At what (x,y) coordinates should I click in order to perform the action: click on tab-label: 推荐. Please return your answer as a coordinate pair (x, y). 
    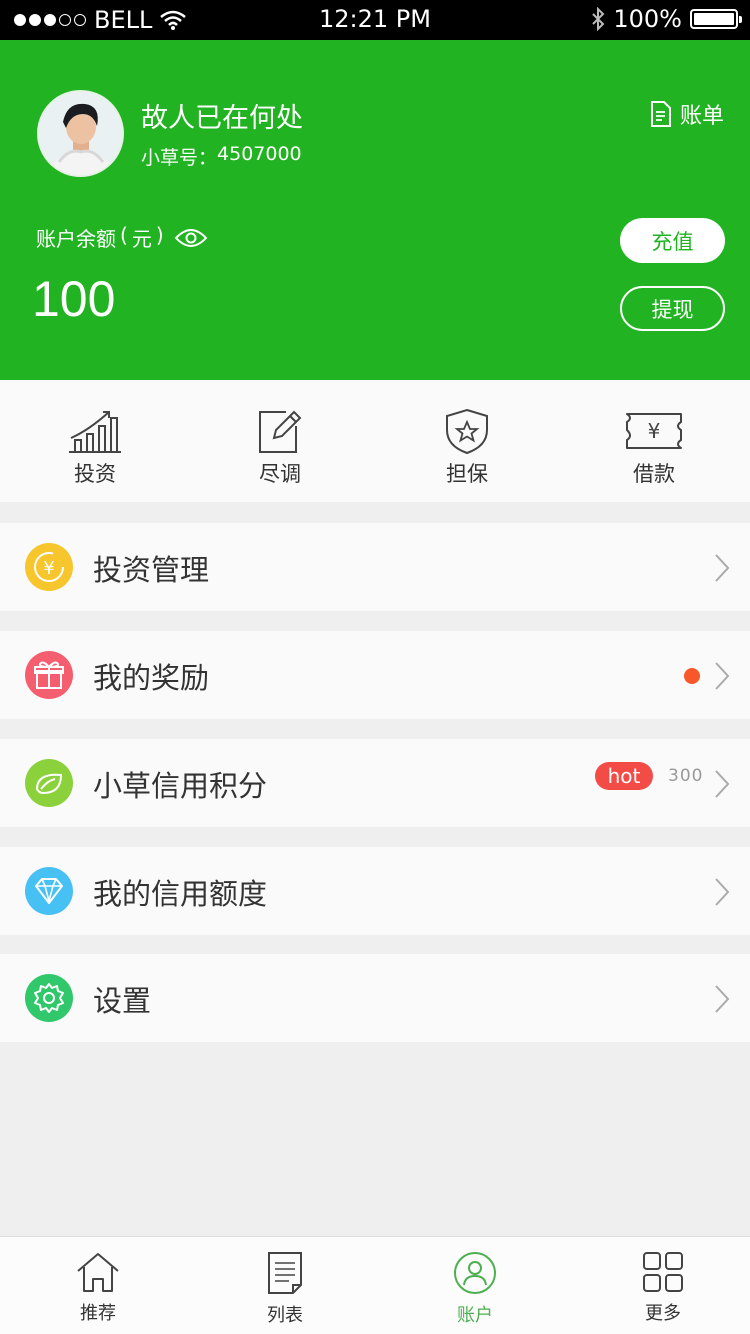
    Looking at the image, I should click on (98, 1313).